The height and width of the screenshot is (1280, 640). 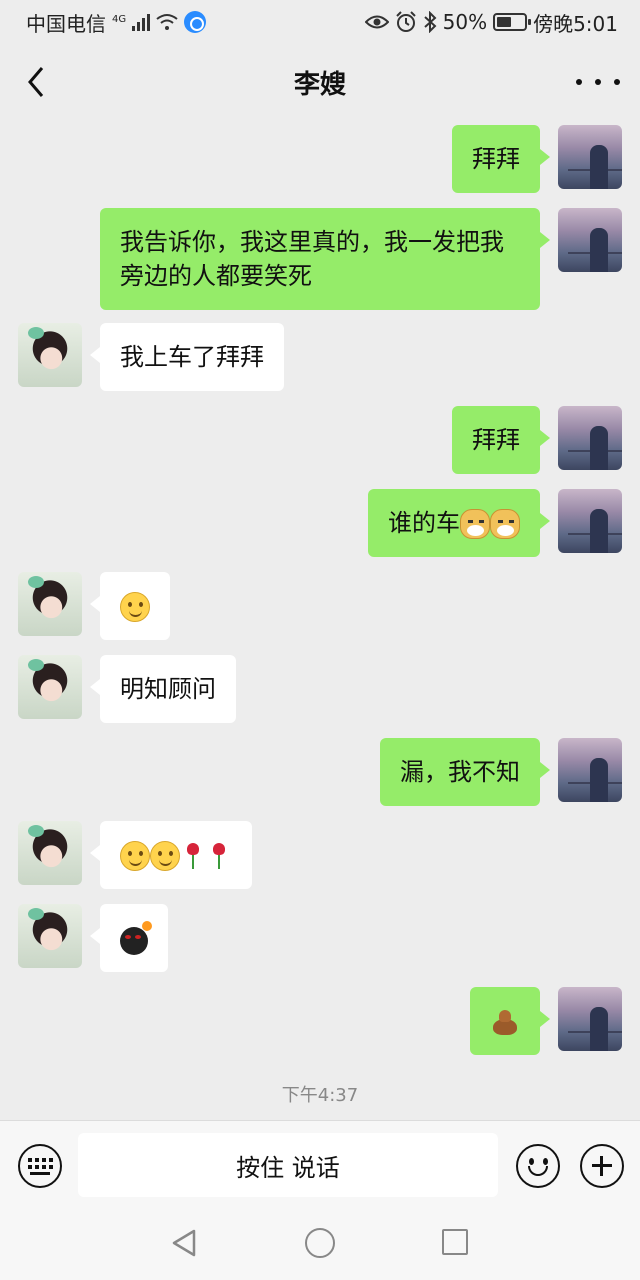 I want to click on back-button, so click(x=36, y=82).